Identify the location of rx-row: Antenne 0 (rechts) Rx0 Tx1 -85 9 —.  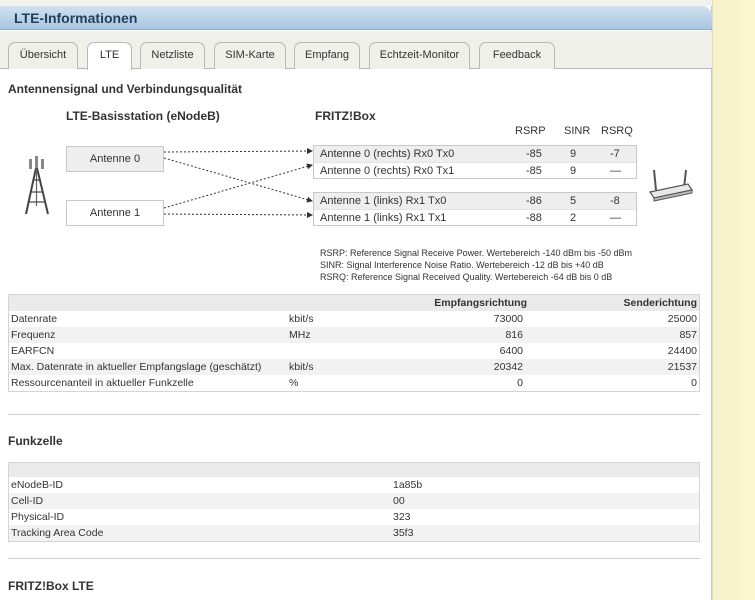
(475, 170).